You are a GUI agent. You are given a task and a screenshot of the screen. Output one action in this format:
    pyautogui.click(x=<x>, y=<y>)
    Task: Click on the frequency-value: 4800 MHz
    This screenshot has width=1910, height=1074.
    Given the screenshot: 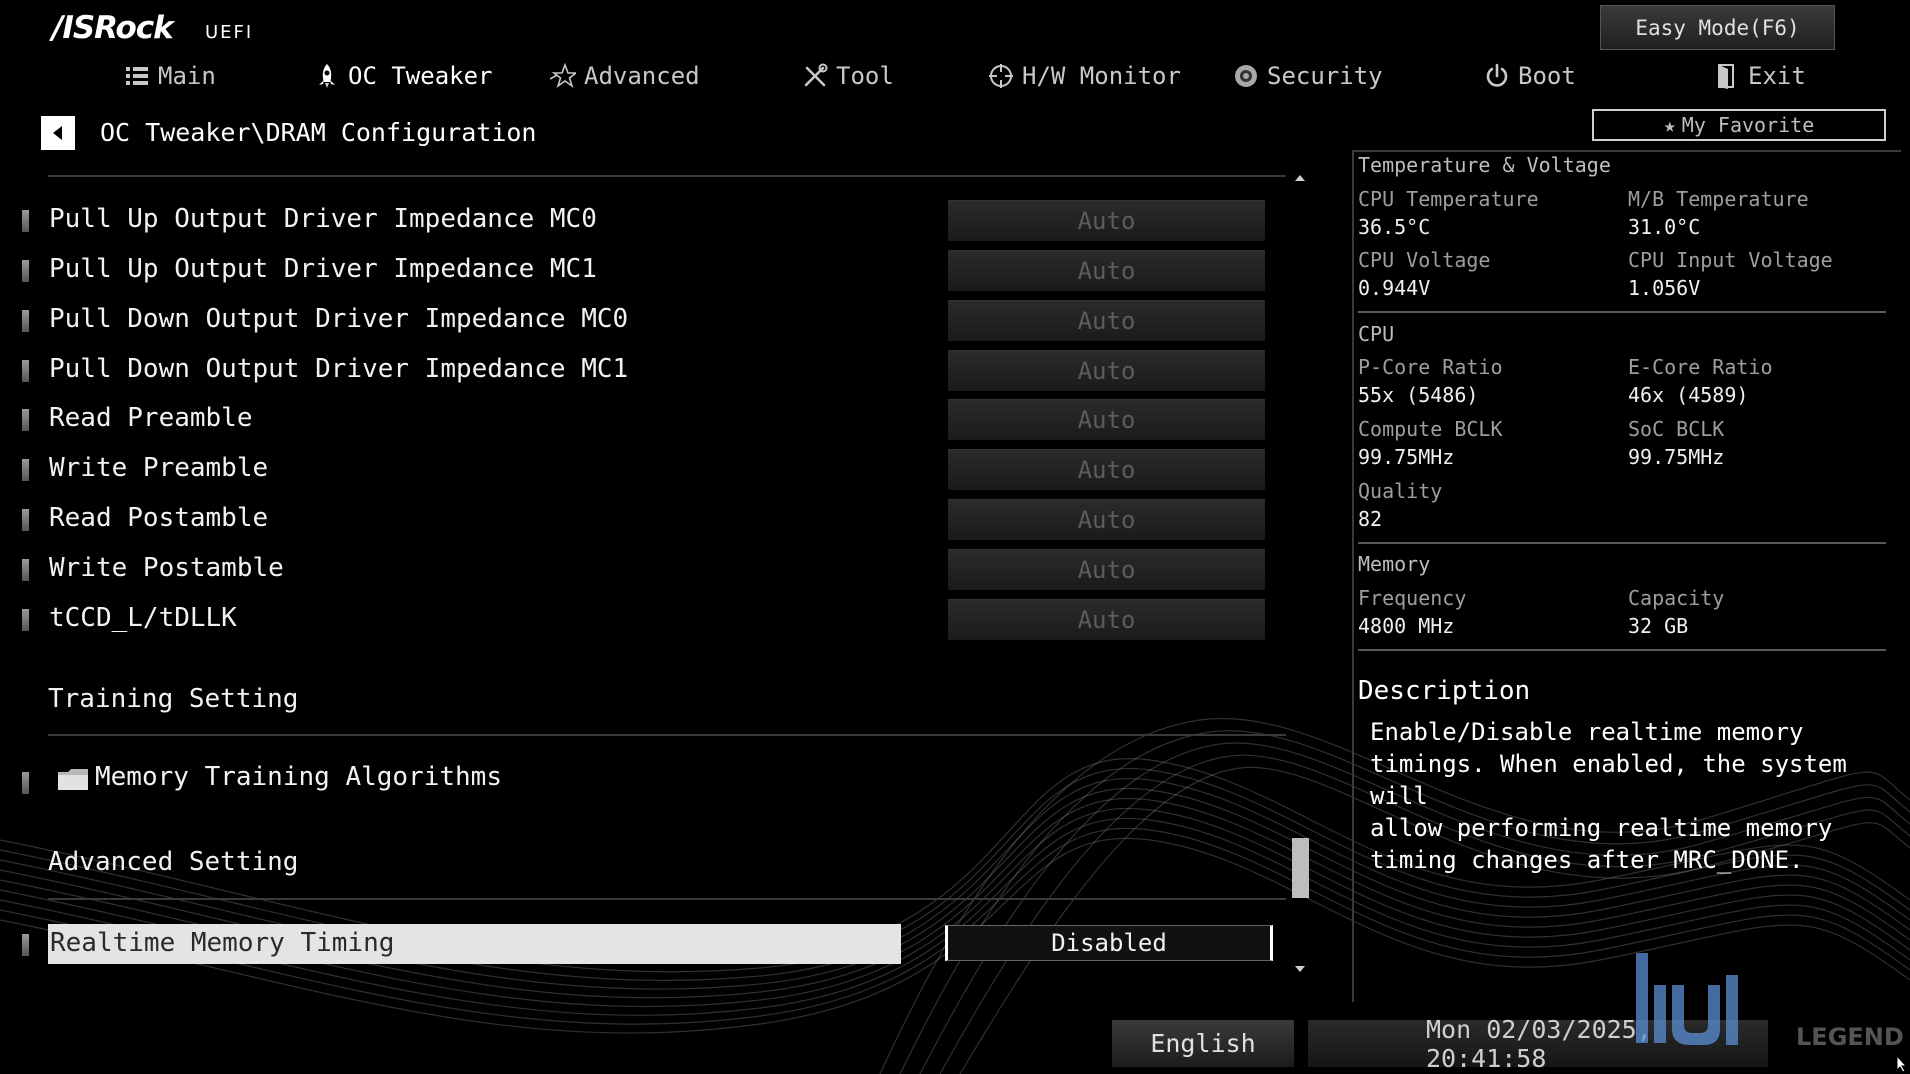 What is the action you would take?
    pyautogui.click(x=1406, y=626)
    